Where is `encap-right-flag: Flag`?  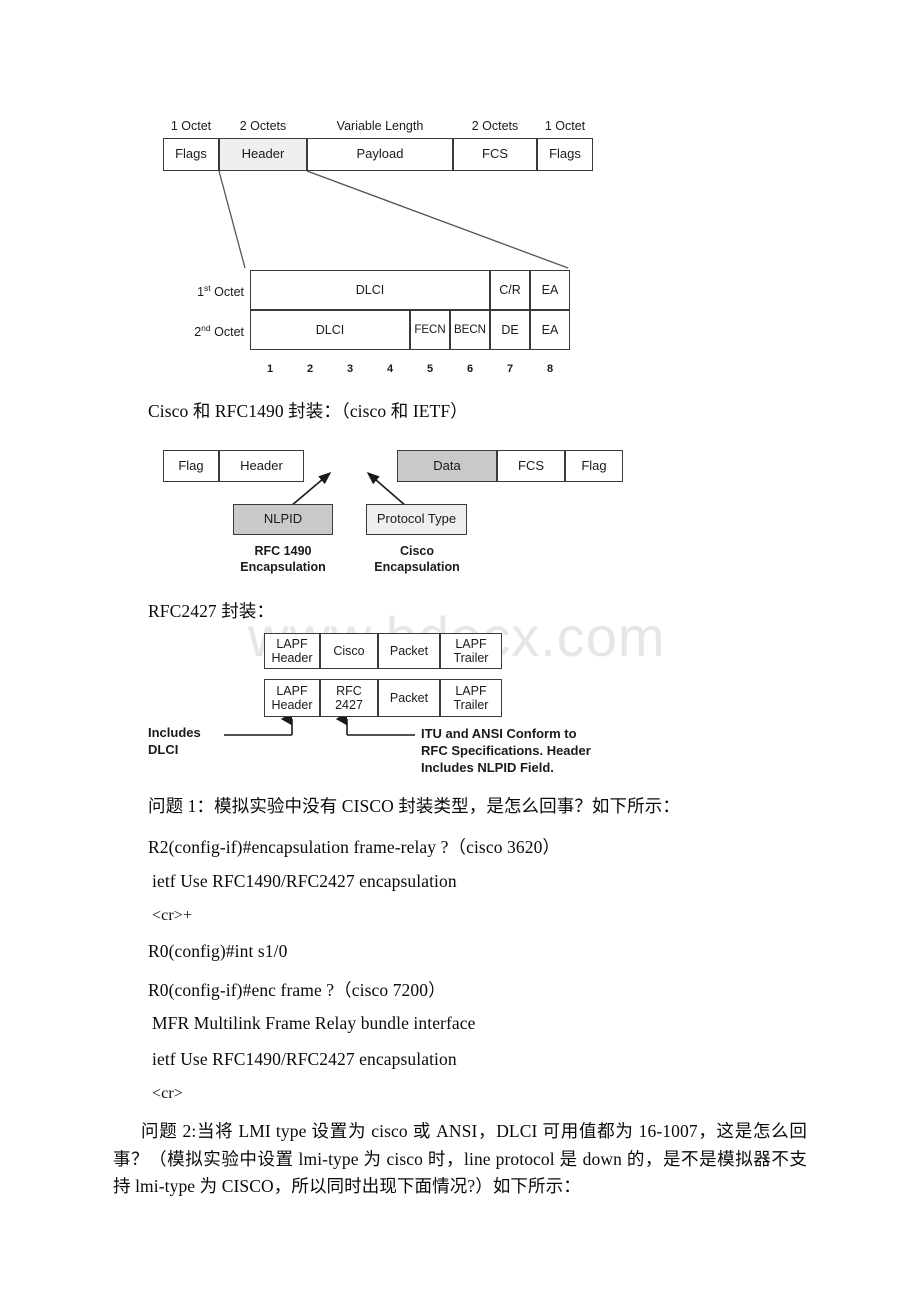 encap-right-flag: Flag is located at coordinates (594, 466).